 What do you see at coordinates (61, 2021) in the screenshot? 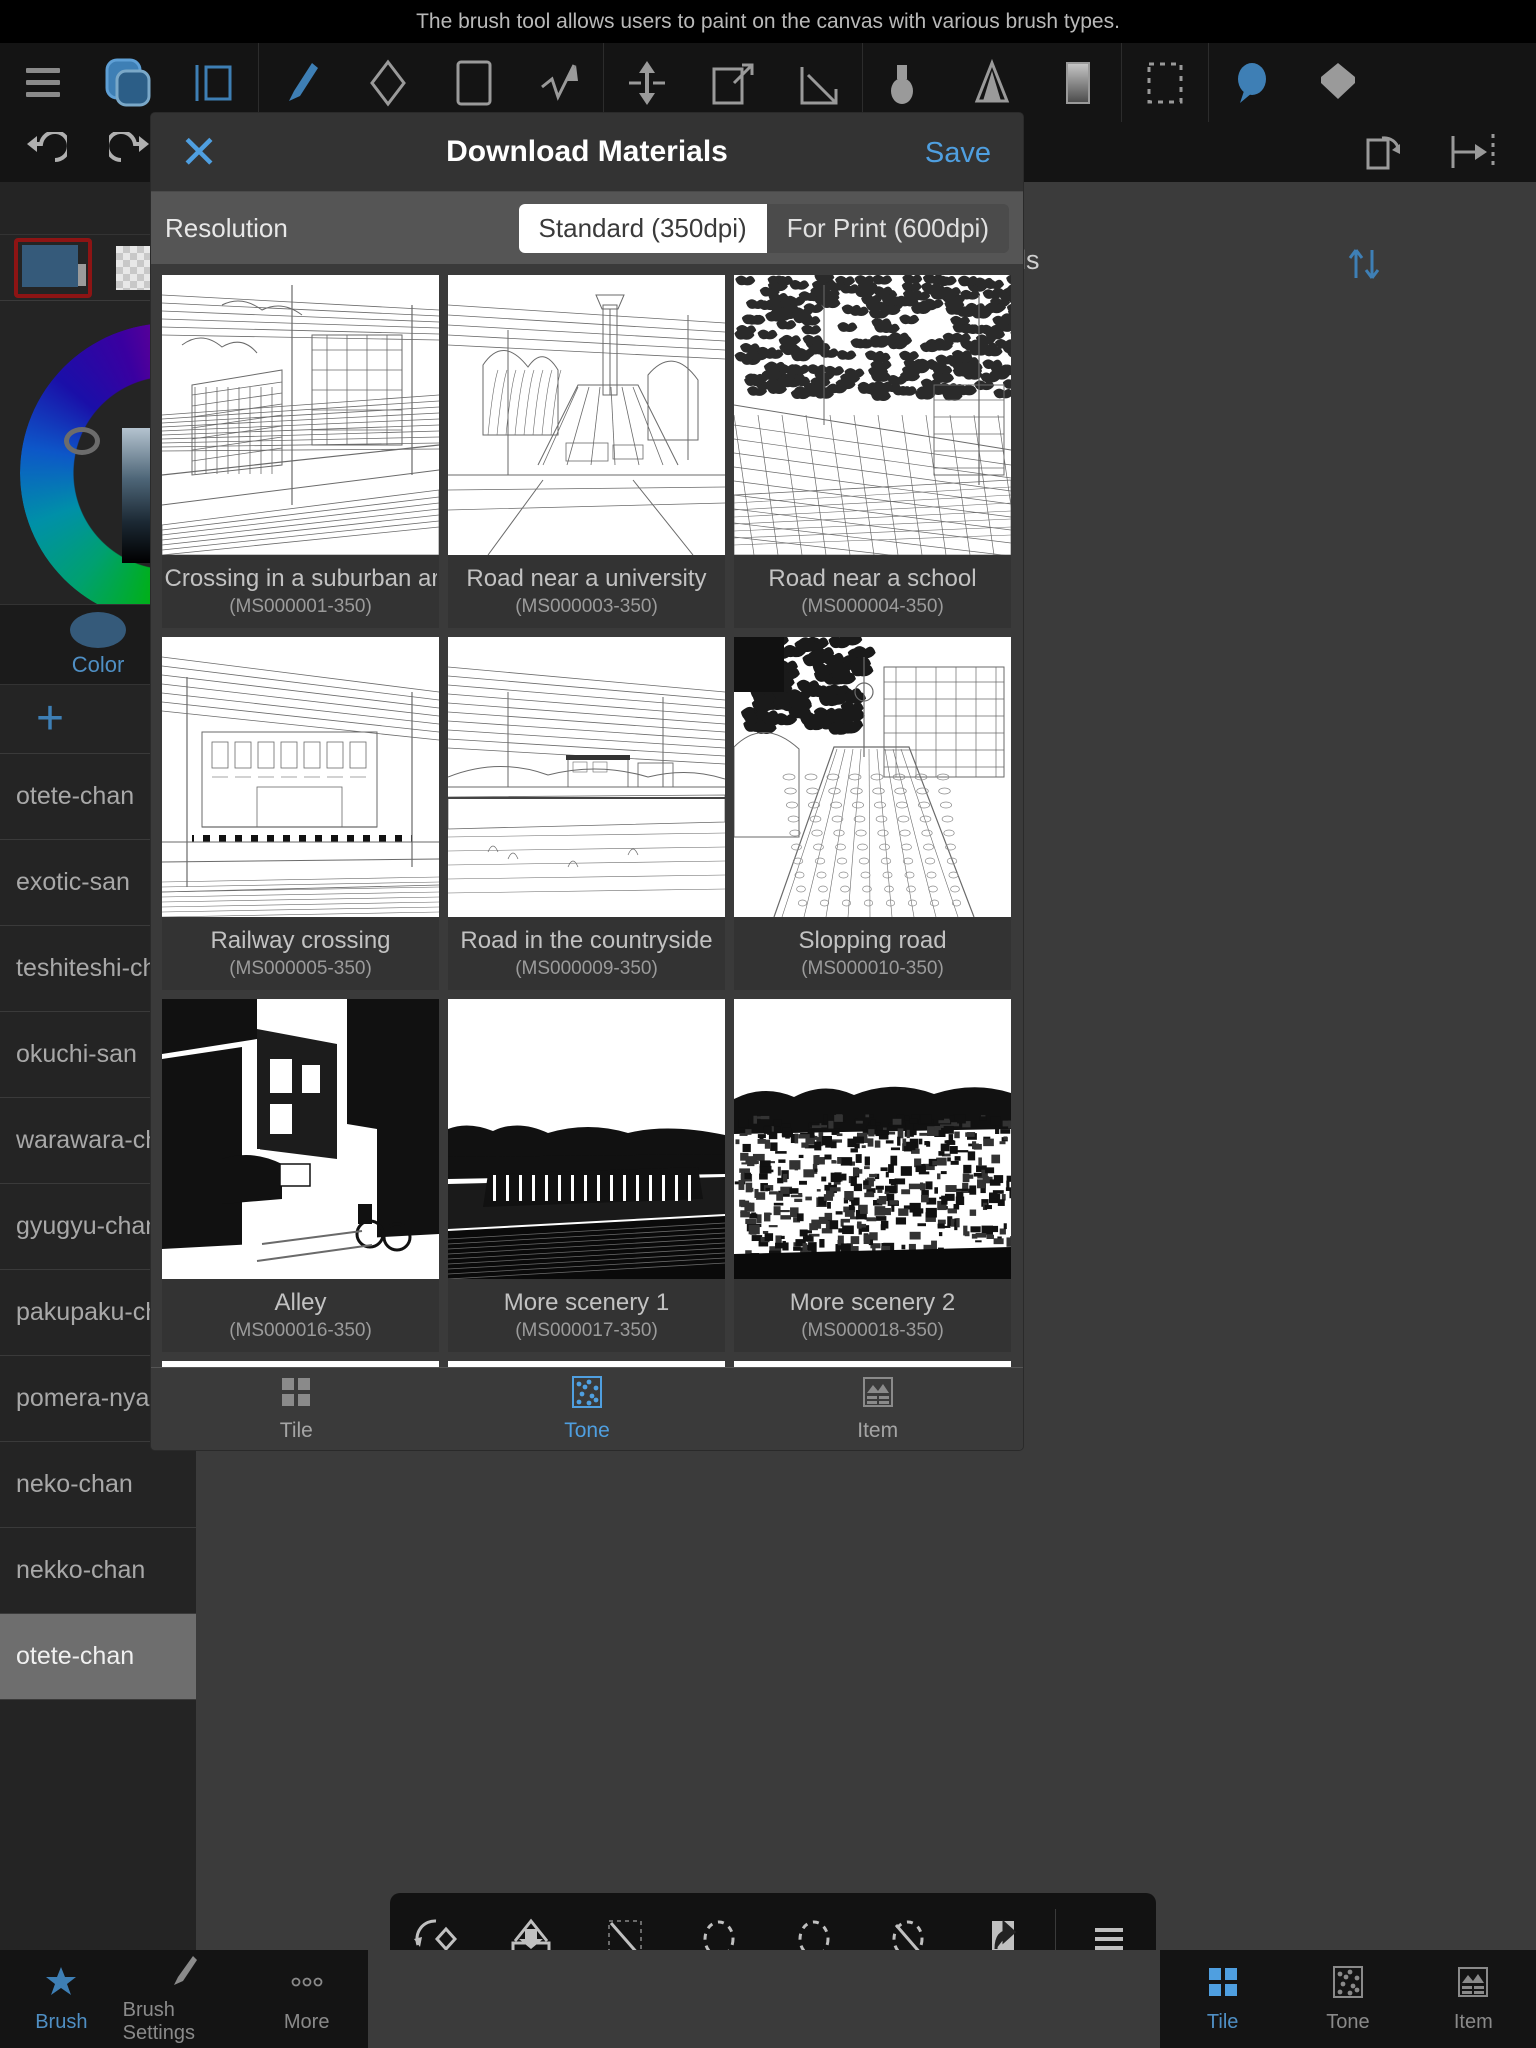
I see `tab-label: Brush` at bounding box center [61, 2021].